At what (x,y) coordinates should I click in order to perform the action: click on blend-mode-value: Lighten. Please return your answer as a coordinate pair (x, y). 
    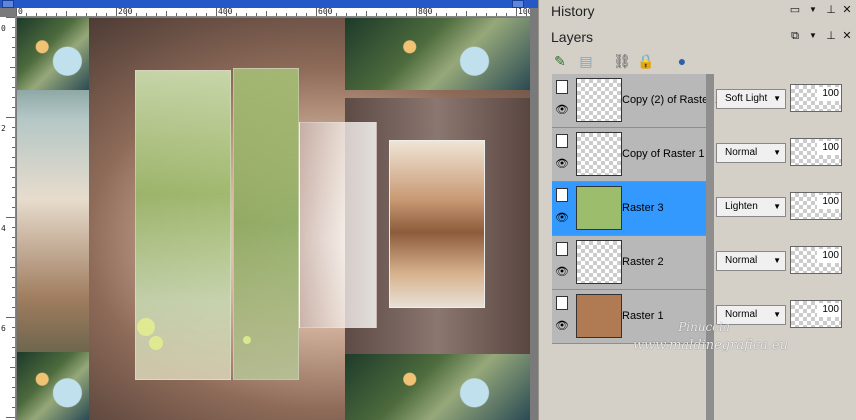
    Looking at the image, I should click on (741, 206).